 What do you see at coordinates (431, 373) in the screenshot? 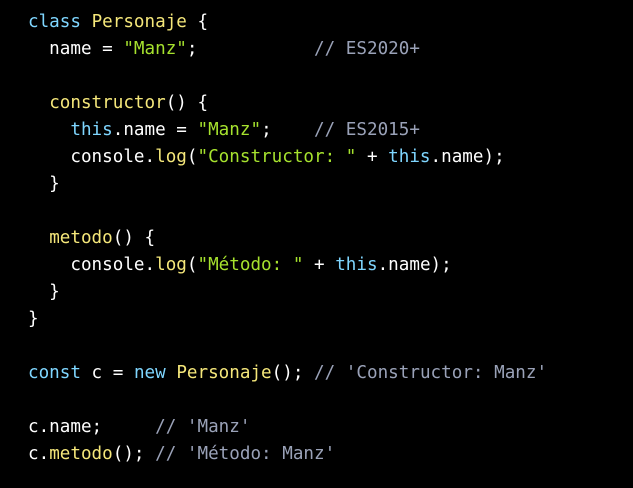
I see `code-token-cm: // 'Constructor: Manz'` at bounding box center [431, 373].